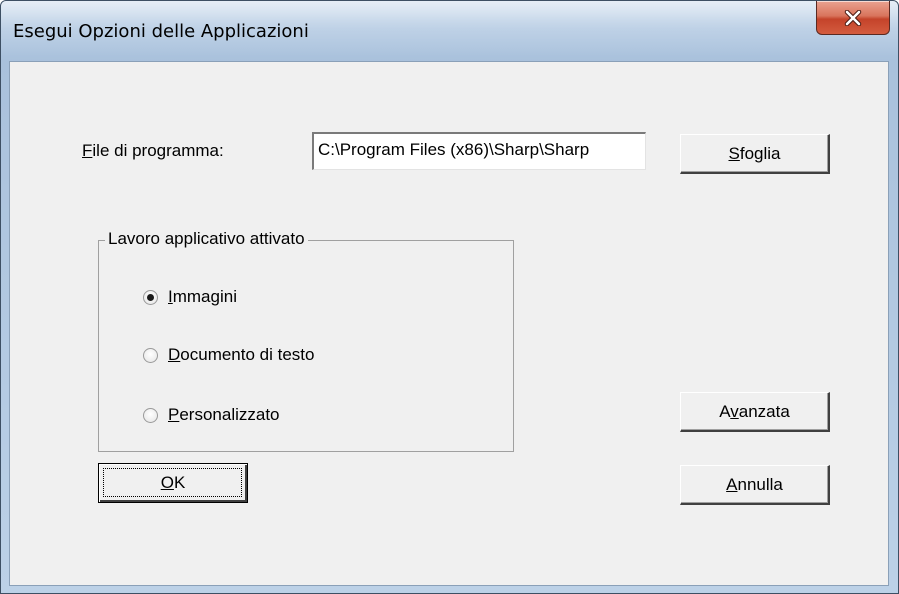  I want to click on ok-button: OK, so click(173, 483).